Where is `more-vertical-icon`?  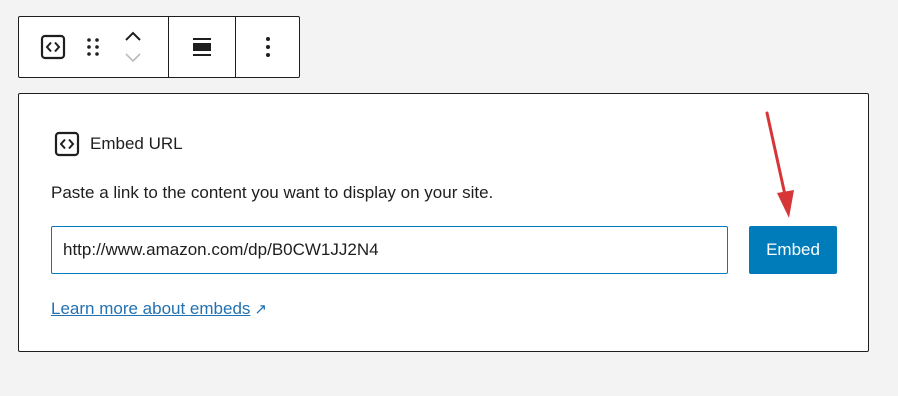 more-vertical-icon is located at coordinates (267, 47).